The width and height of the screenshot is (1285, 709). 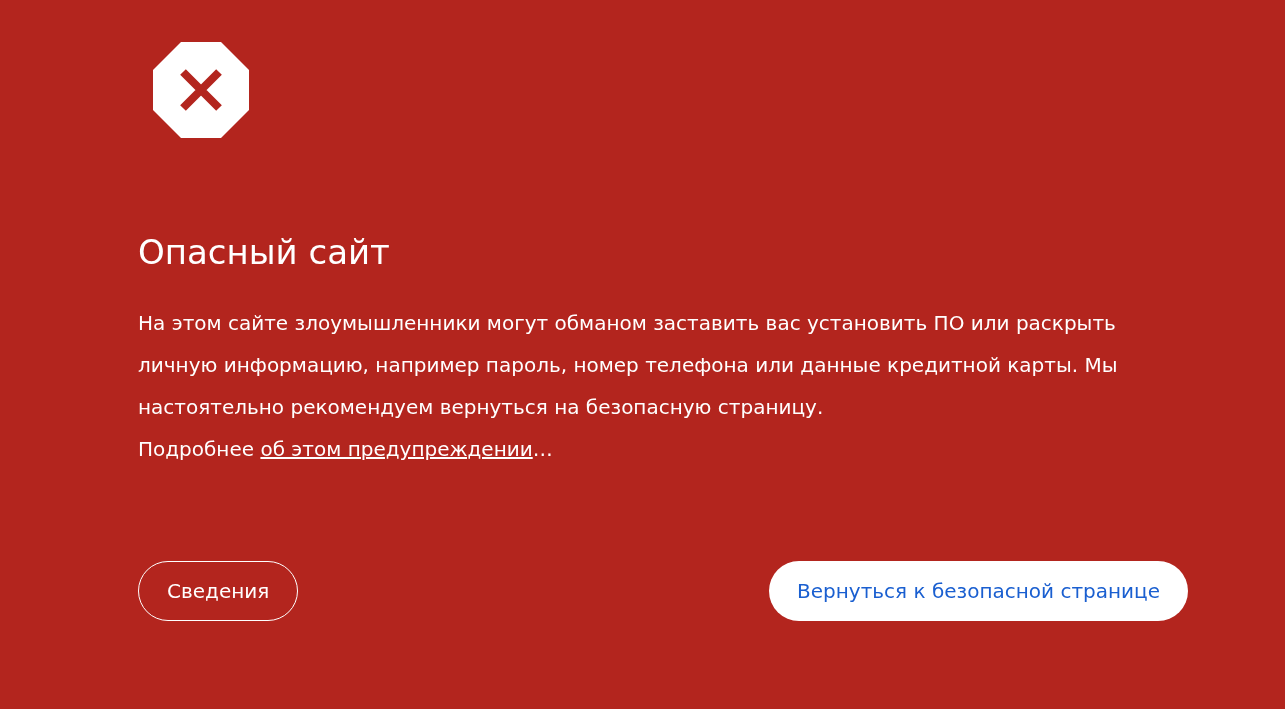 I want to click on back-to-safety-button: Вернуться к безопасной странице, so click(x=978, y=591).